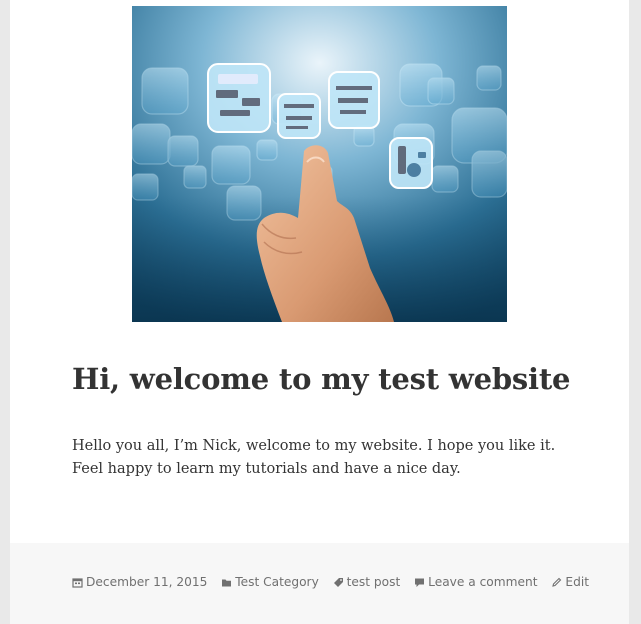  Describe the element at coordinates (77, 582) in the screenshot. I see `calendar-icon` at that location.